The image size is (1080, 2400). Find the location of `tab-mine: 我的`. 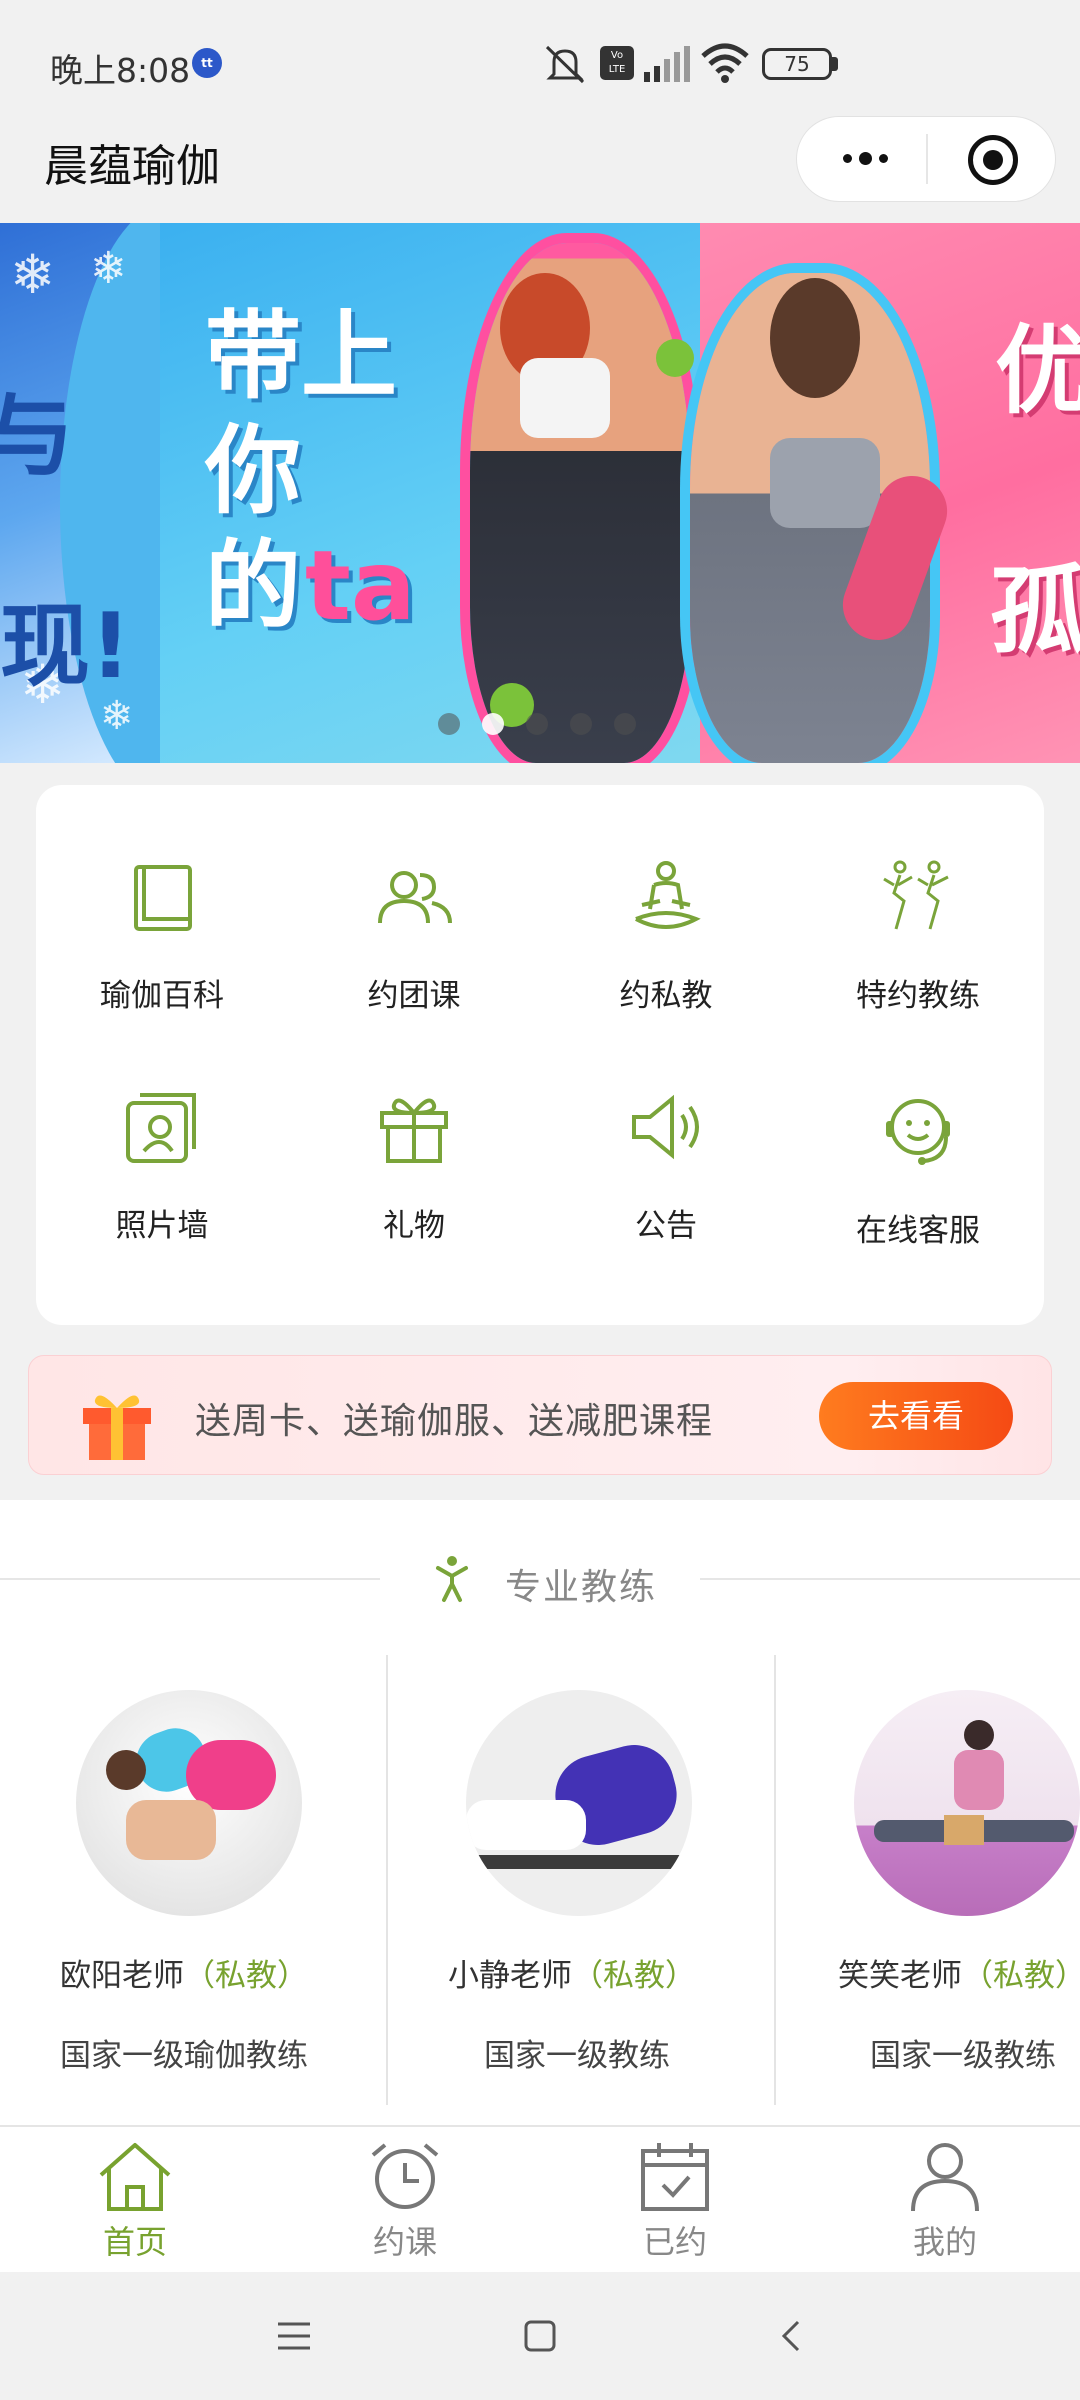

tab-mine: 我的 is located at coordinates (945, 2200).